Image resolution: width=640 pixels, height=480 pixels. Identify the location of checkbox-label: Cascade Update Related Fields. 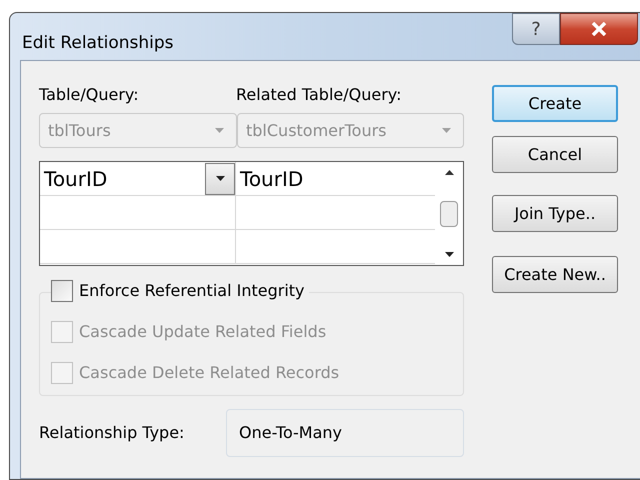
(202, 332).